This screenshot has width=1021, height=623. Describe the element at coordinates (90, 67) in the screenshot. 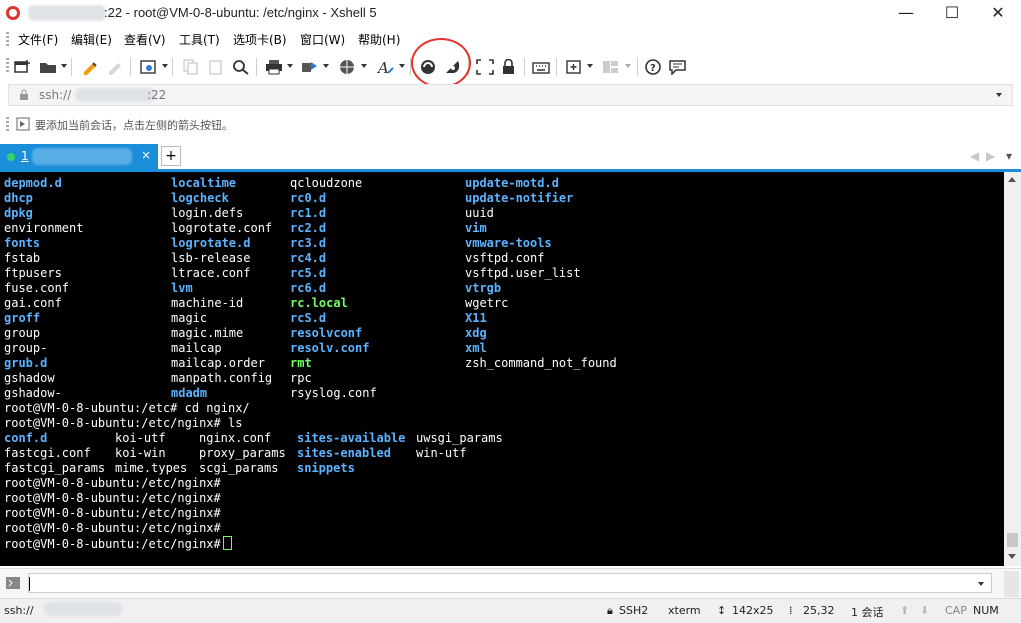

I see `reconnect-icon` at that location.